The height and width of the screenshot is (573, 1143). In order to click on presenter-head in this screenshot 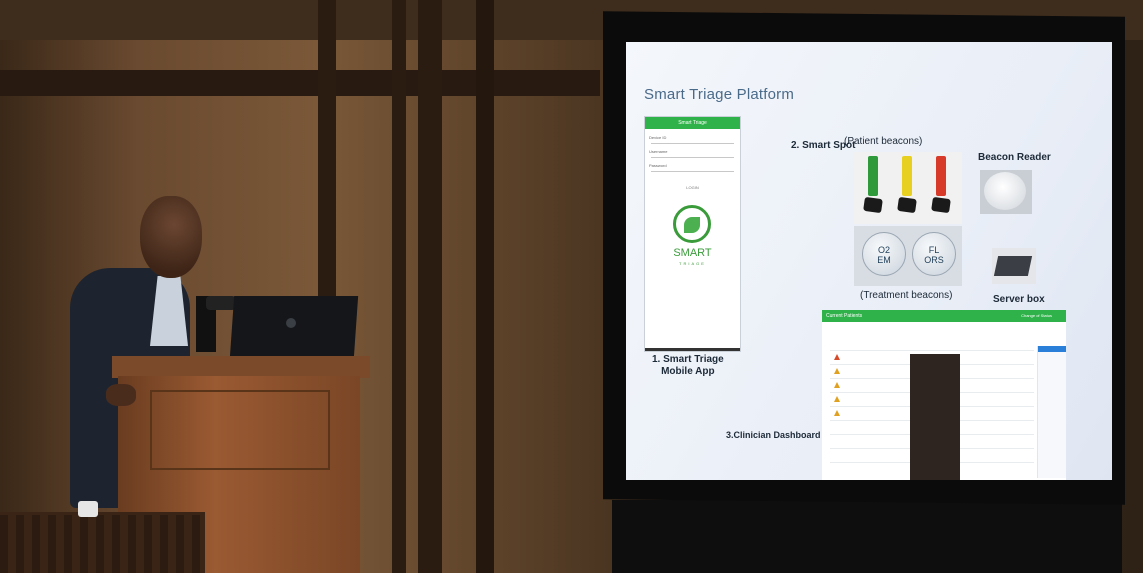, I will do `click(171, 237)`.